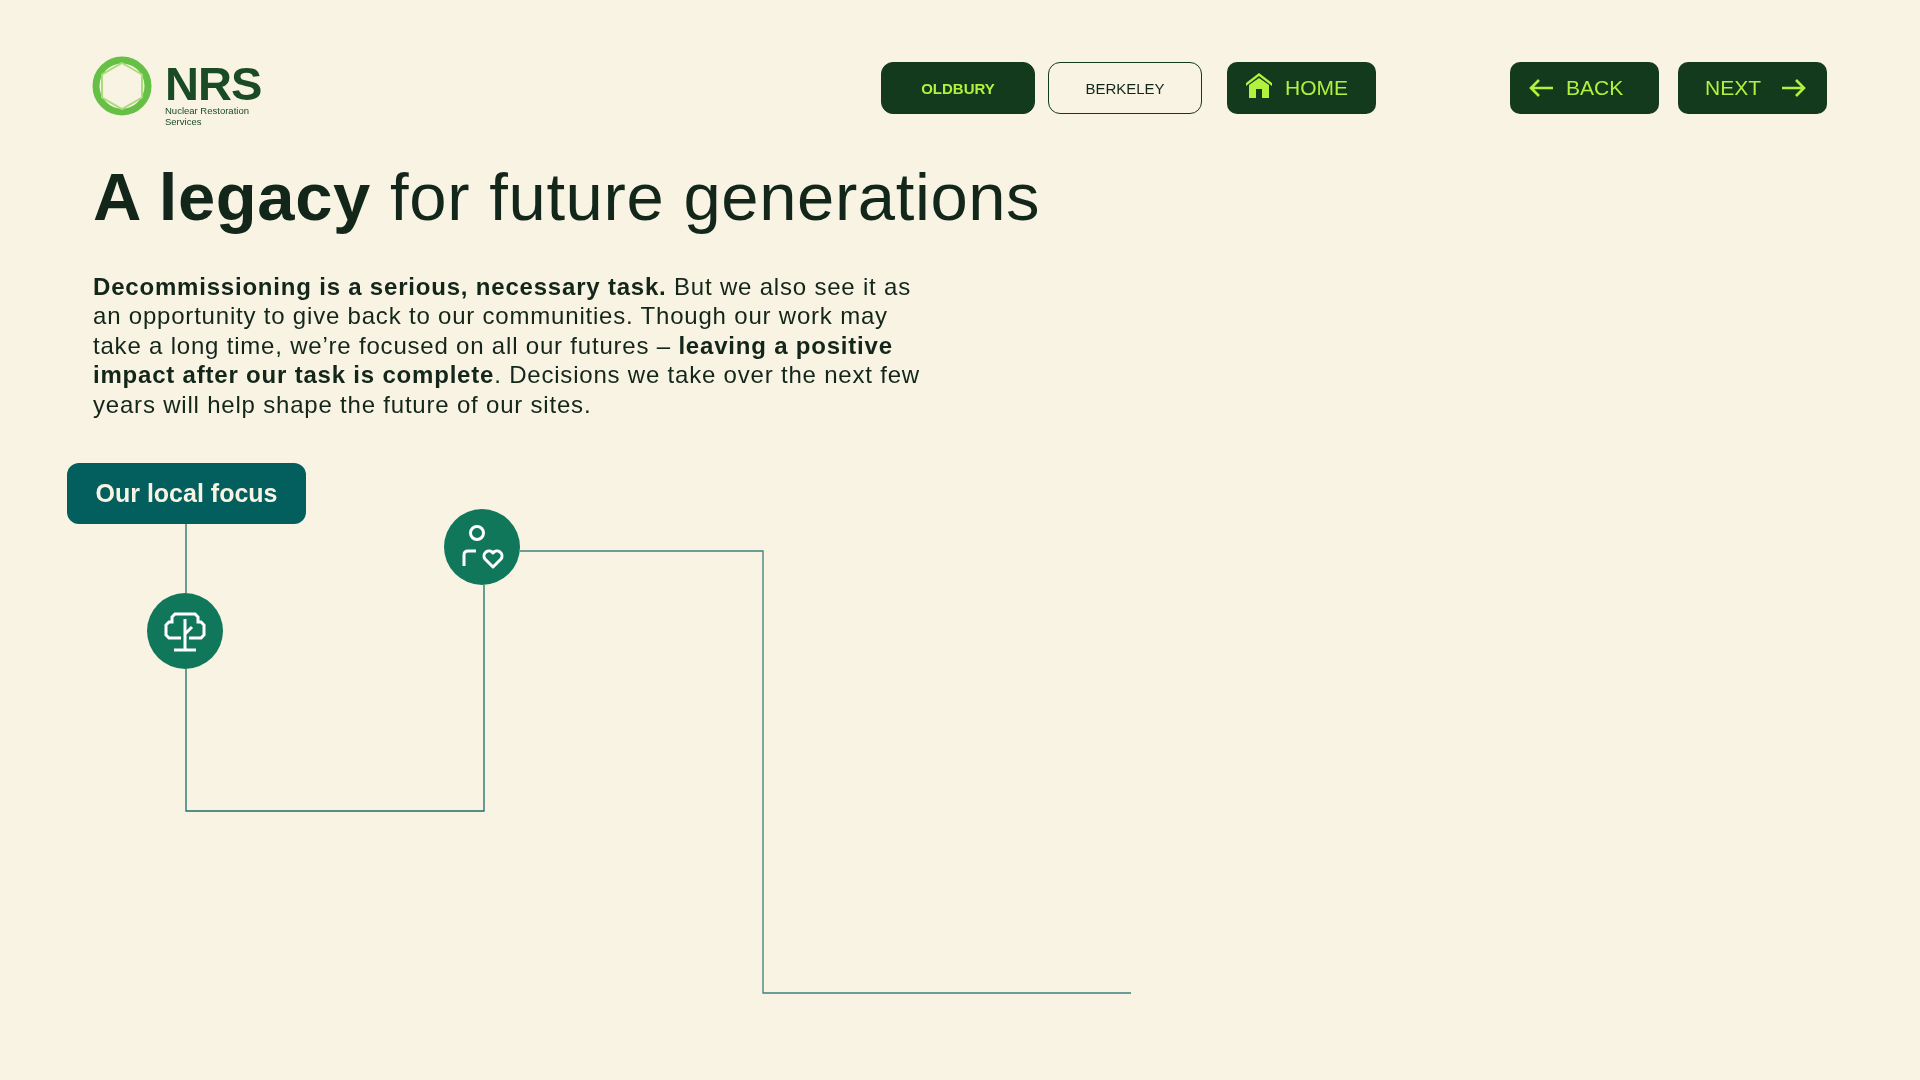  I want to click on logo-wordmark: NRS, so click(214, 84).